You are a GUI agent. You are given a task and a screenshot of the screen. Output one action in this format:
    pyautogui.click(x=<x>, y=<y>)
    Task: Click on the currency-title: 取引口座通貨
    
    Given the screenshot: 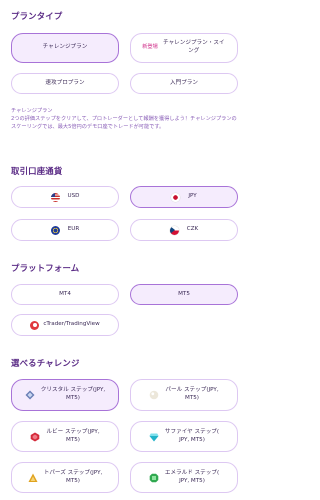 What is the action you would take?
    pyautogui.click(x=37, y=171)
    